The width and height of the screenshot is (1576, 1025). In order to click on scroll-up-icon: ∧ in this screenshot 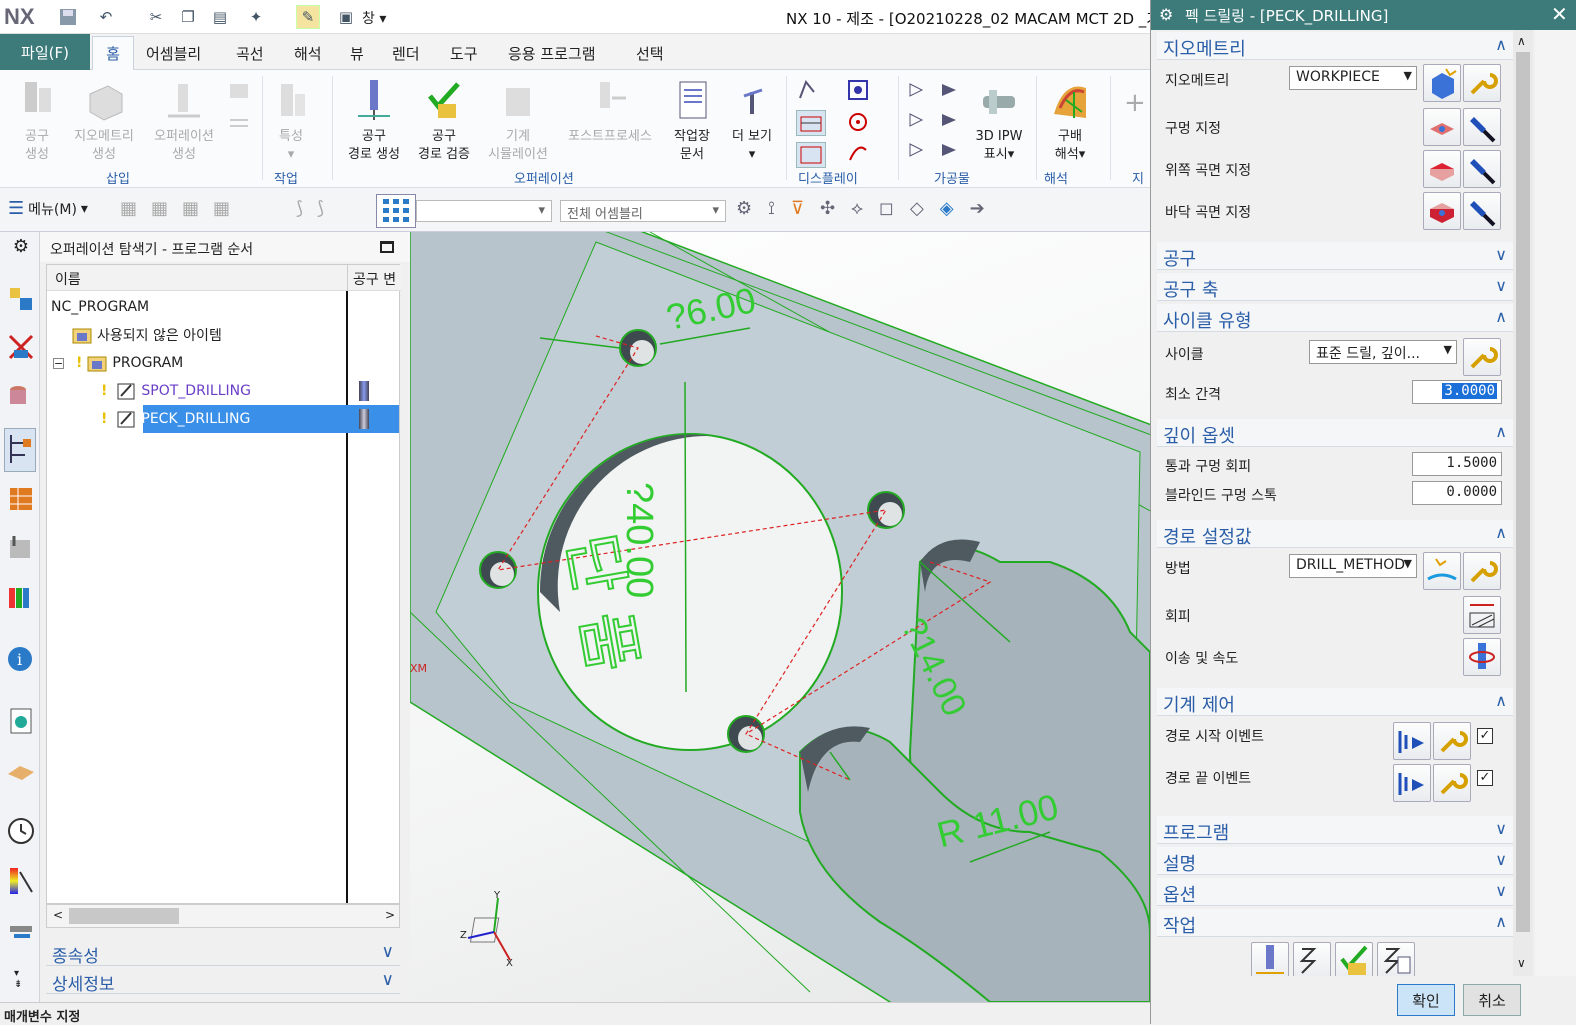, I will do `click(1521, 41)`.